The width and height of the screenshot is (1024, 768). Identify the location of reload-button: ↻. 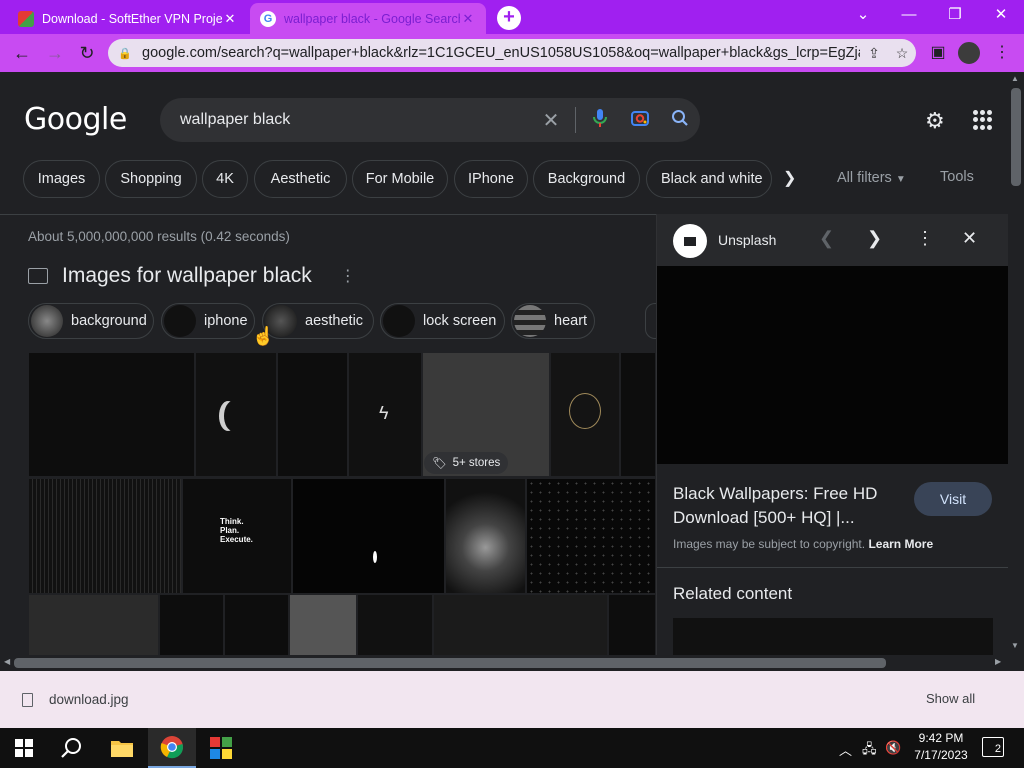
(87, 53).